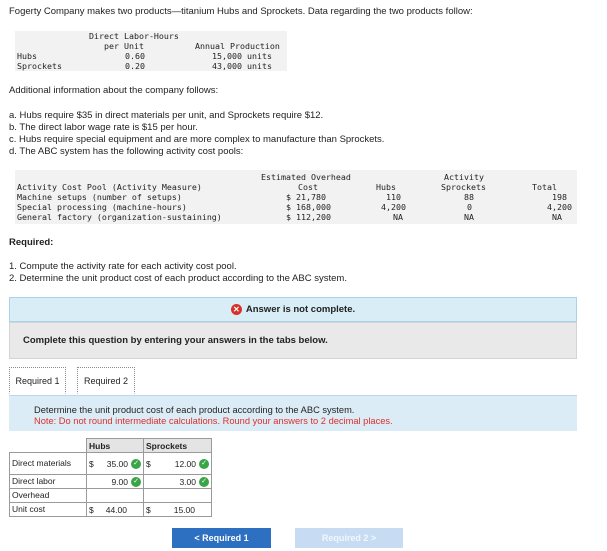 The width and height of the screenshot is (607, 551). Describe the element at coordinates (124, 46) in the screenshot. I see `product-header-dlh-unit: per Unit` at that location.